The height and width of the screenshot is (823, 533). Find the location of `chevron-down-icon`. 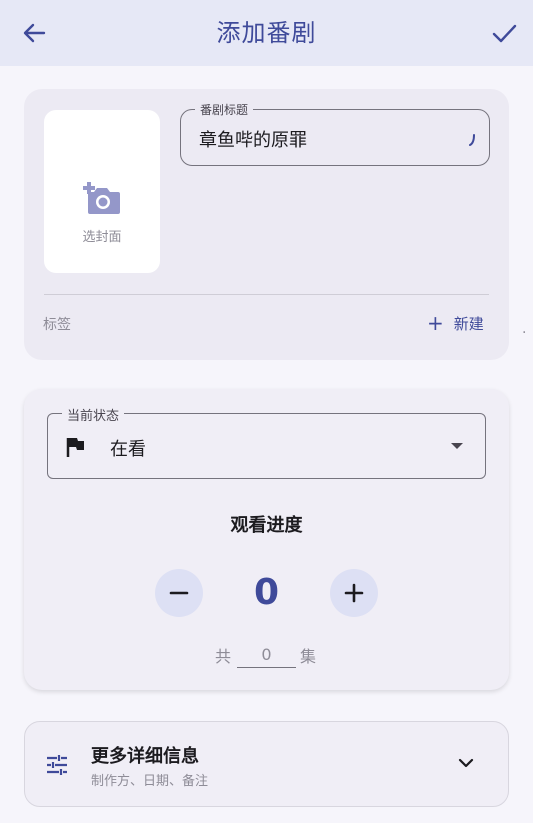

chevron-down-icon is located at coordinates (466, 763).